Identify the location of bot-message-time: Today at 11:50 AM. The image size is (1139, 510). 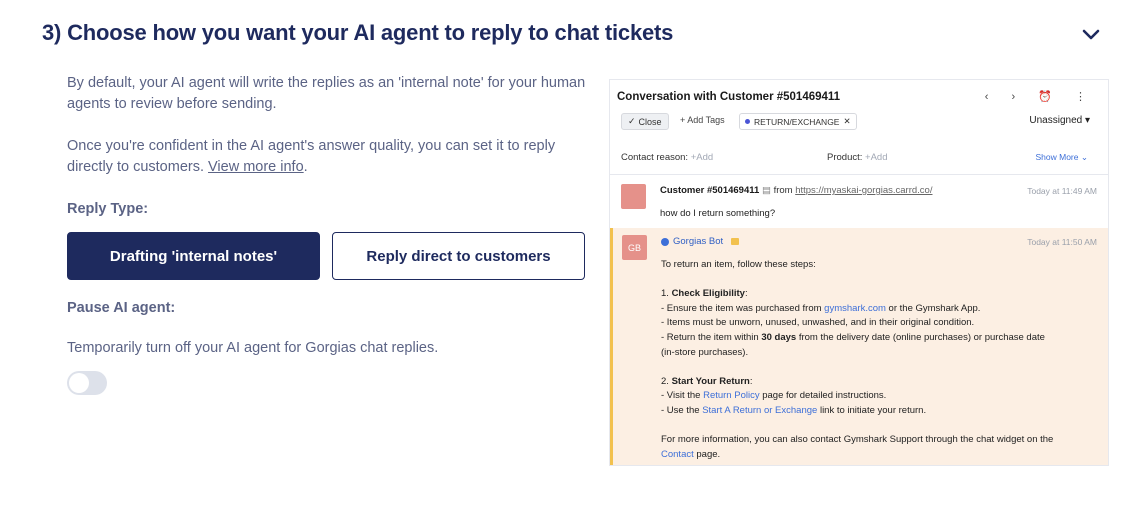
(1062, 242).